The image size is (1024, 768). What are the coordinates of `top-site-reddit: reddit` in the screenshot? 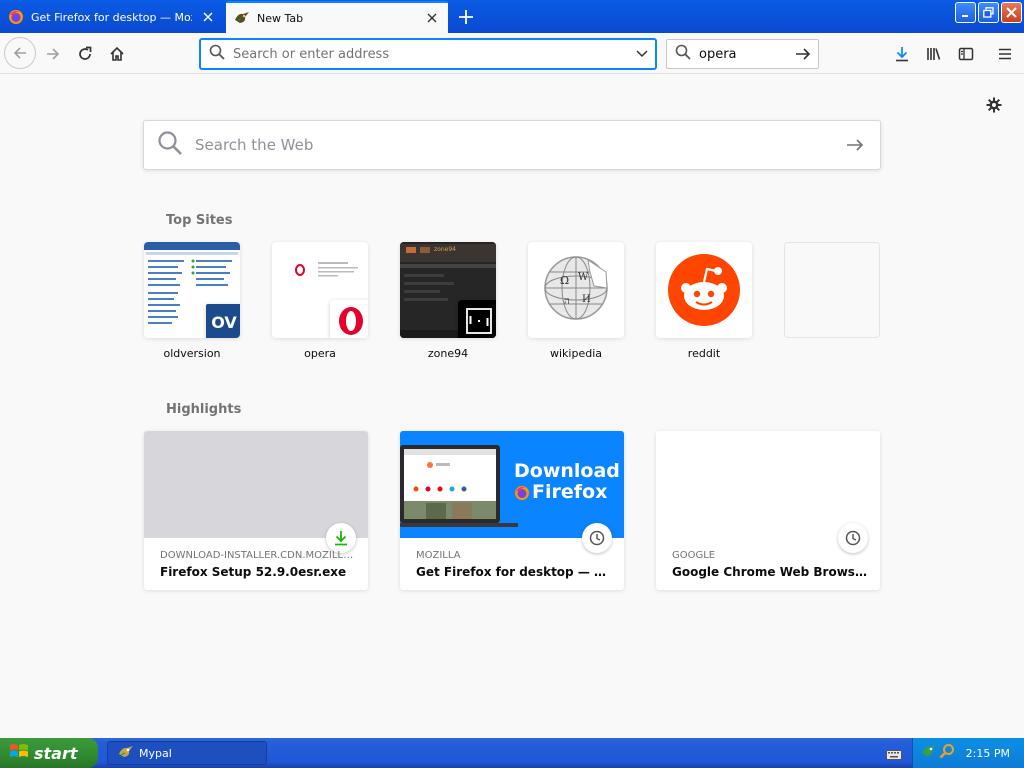 It's located at (704, 301).